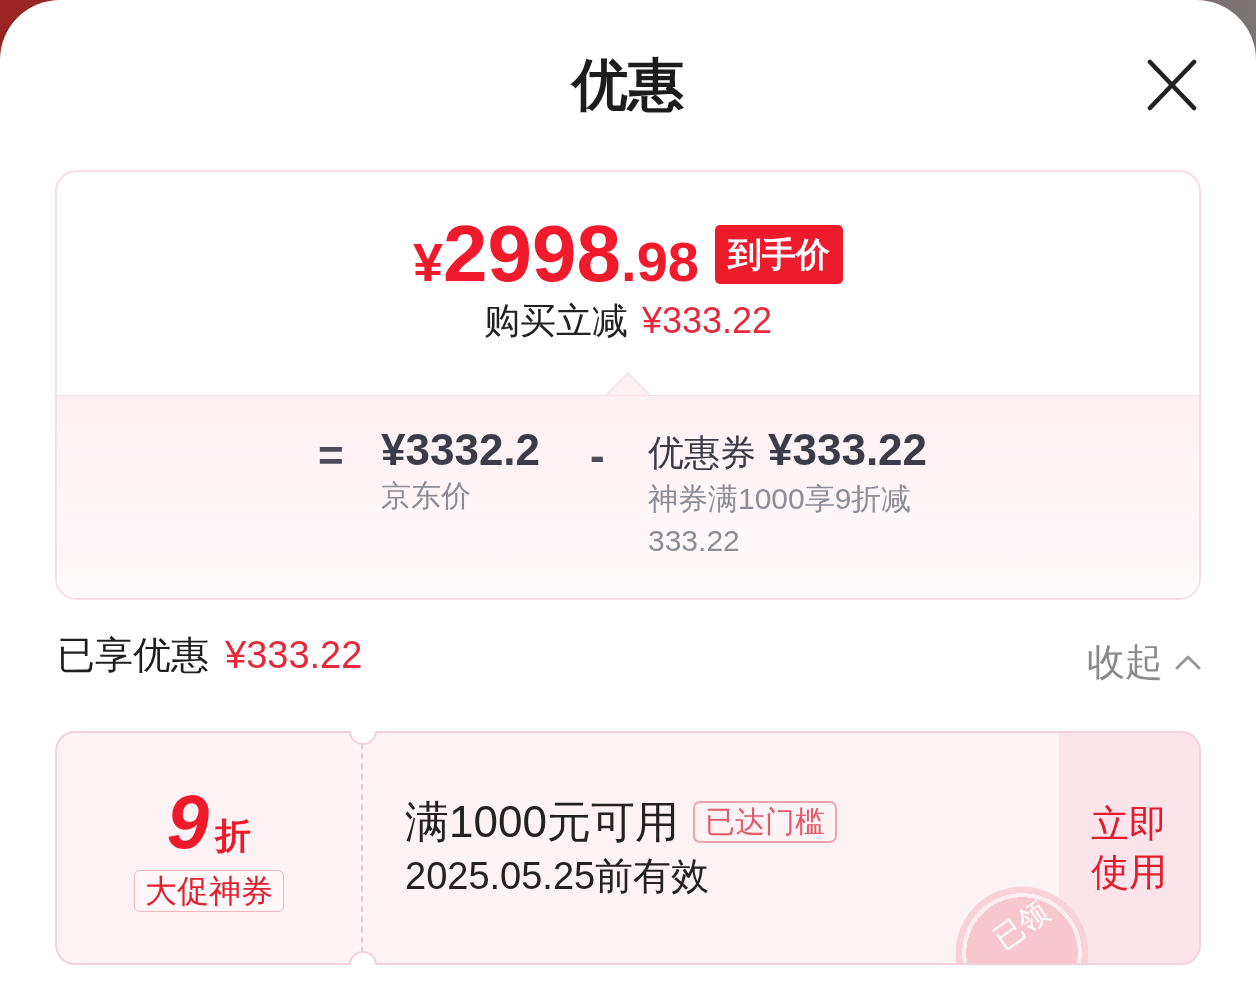 The width and height of the screenshot is (1256, 989). Describe the element at coordinates (461, 450) in the screenshot. I see `jd-price-amount: ¥3332.2` at that location.